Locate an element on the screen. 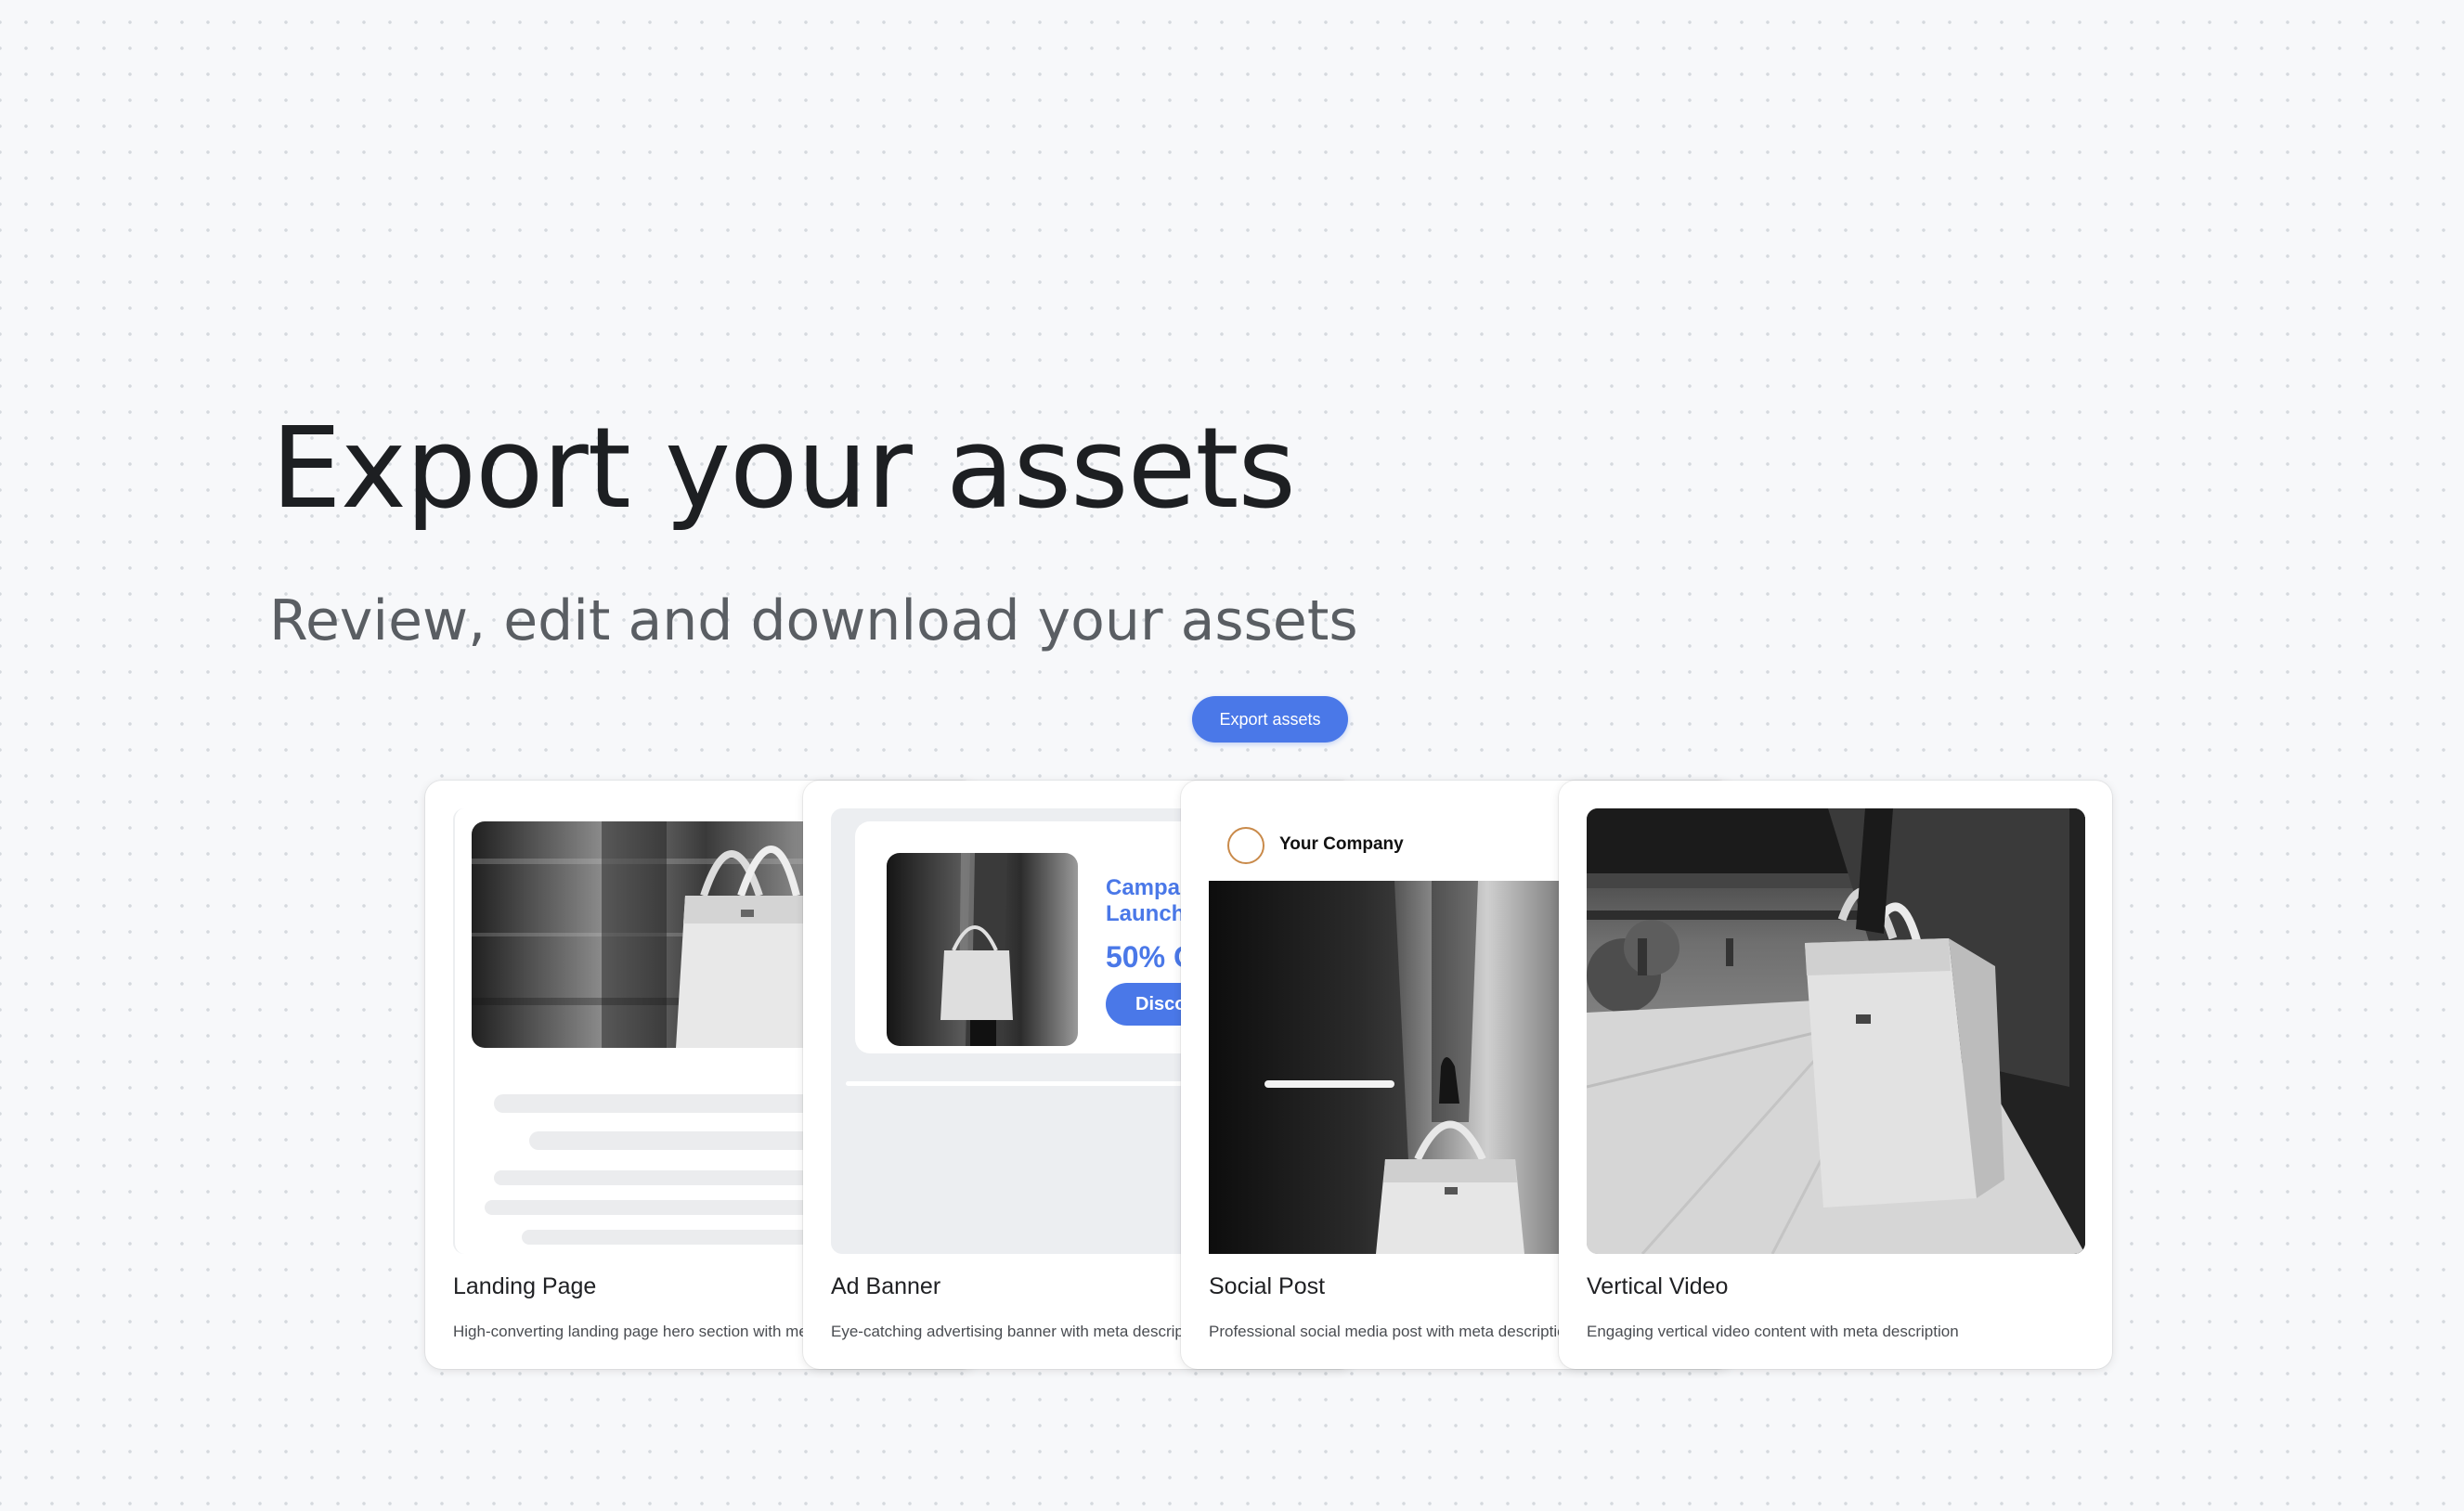  card-title: Social Post is located at coordinates (1267, 1286).